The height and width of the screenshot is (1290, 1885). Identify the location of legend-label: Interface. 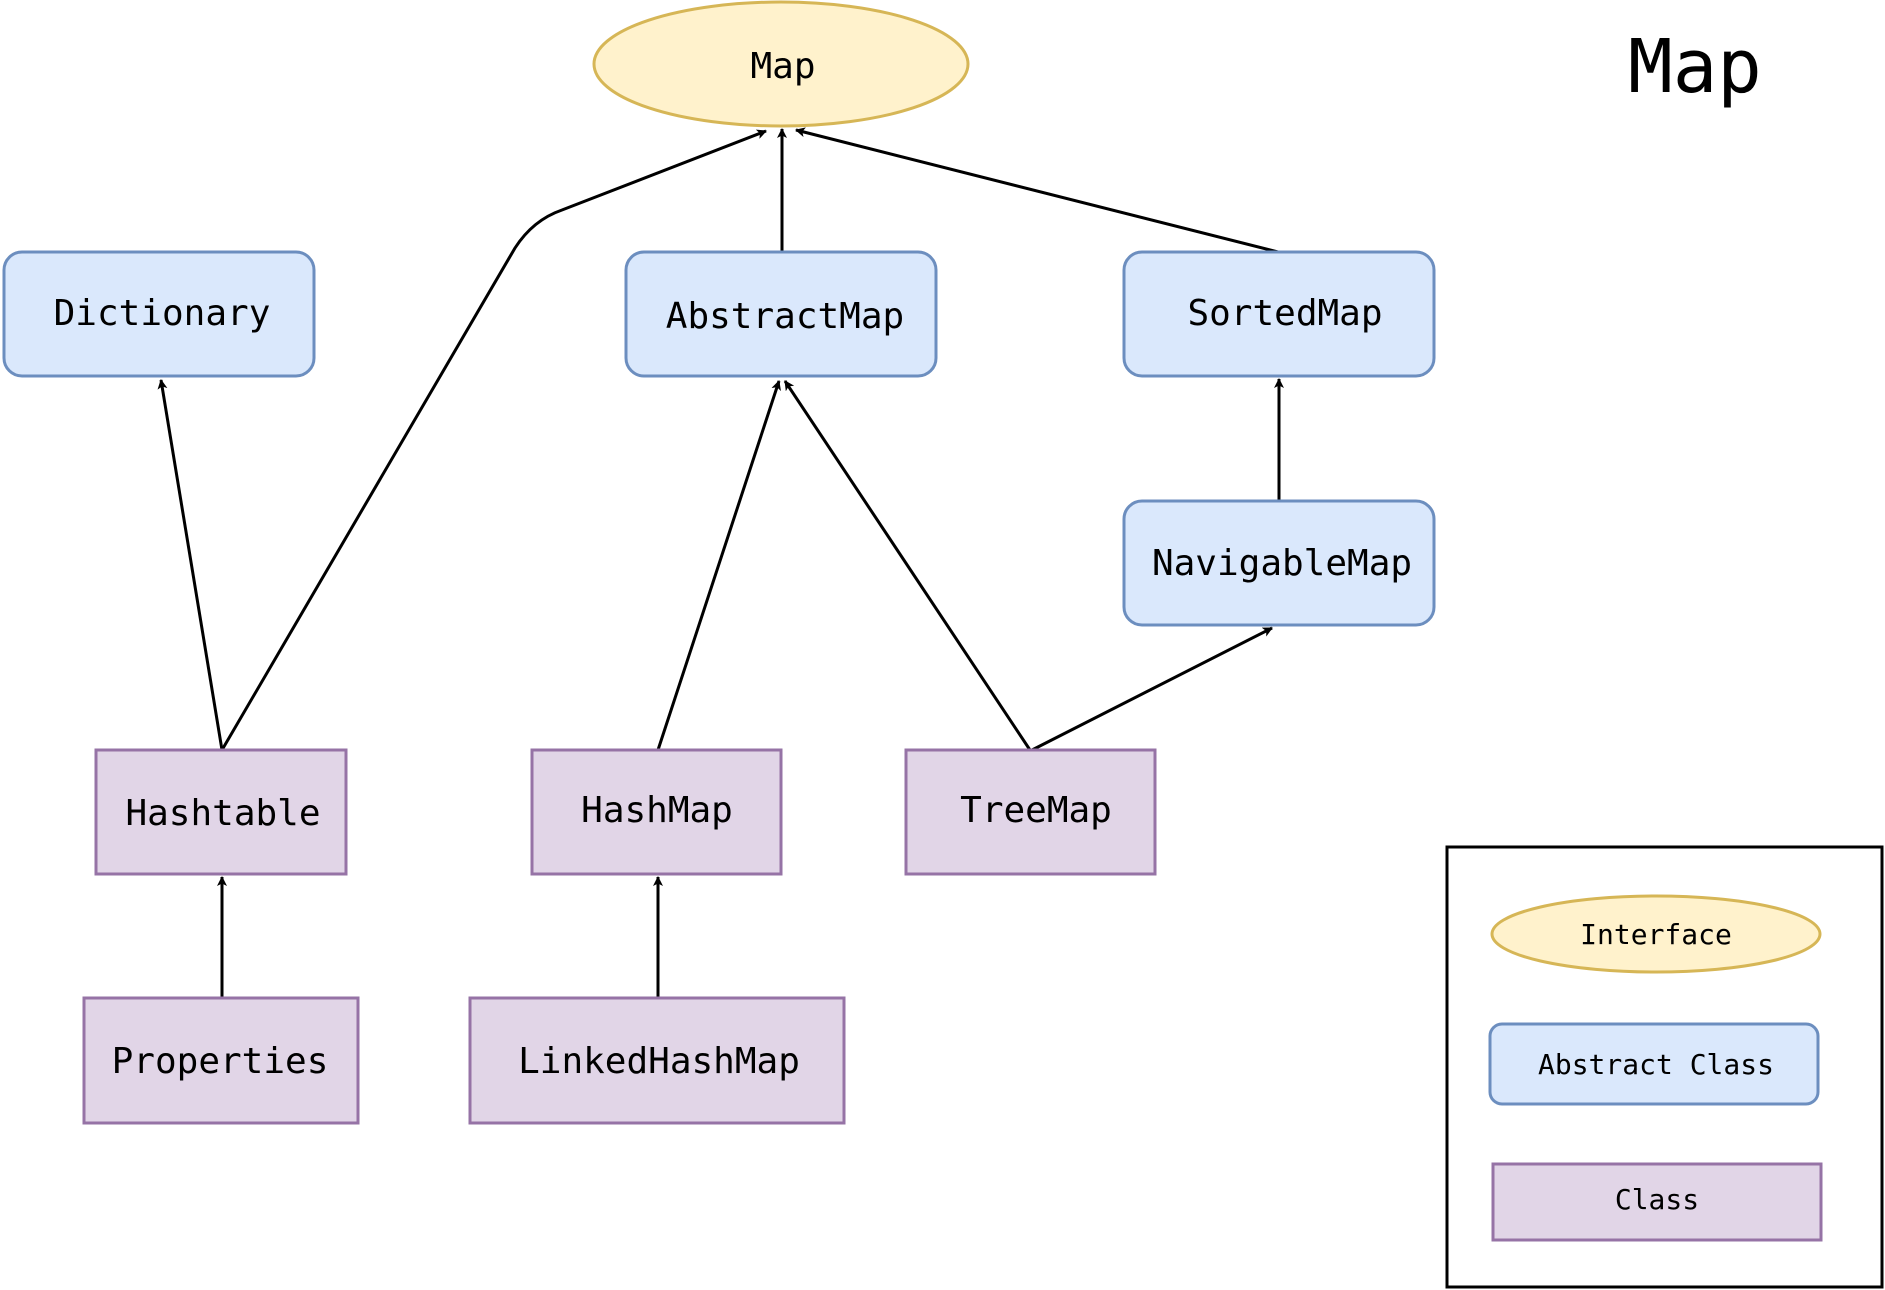
(1656, 934).